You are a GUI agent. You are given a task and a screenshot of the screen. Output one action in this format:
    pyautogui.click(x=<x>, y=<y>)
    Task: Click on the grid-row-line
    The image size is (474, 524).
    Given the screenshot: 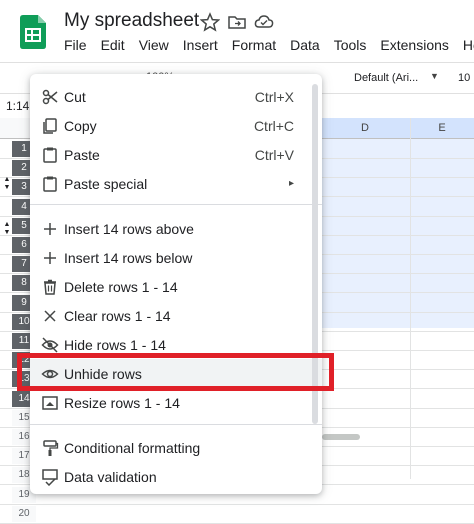 What is the action you would take?
    pyautogui.click(x=237, y=504)
    